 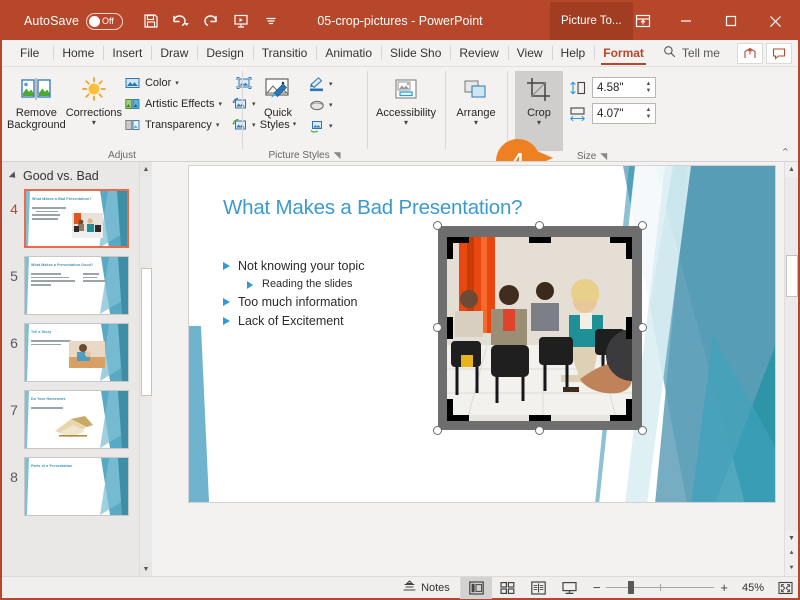 What do you see at coordinates (779, 53) in the screenshot?
I see `comments-button` at bounding box center [779, 53].